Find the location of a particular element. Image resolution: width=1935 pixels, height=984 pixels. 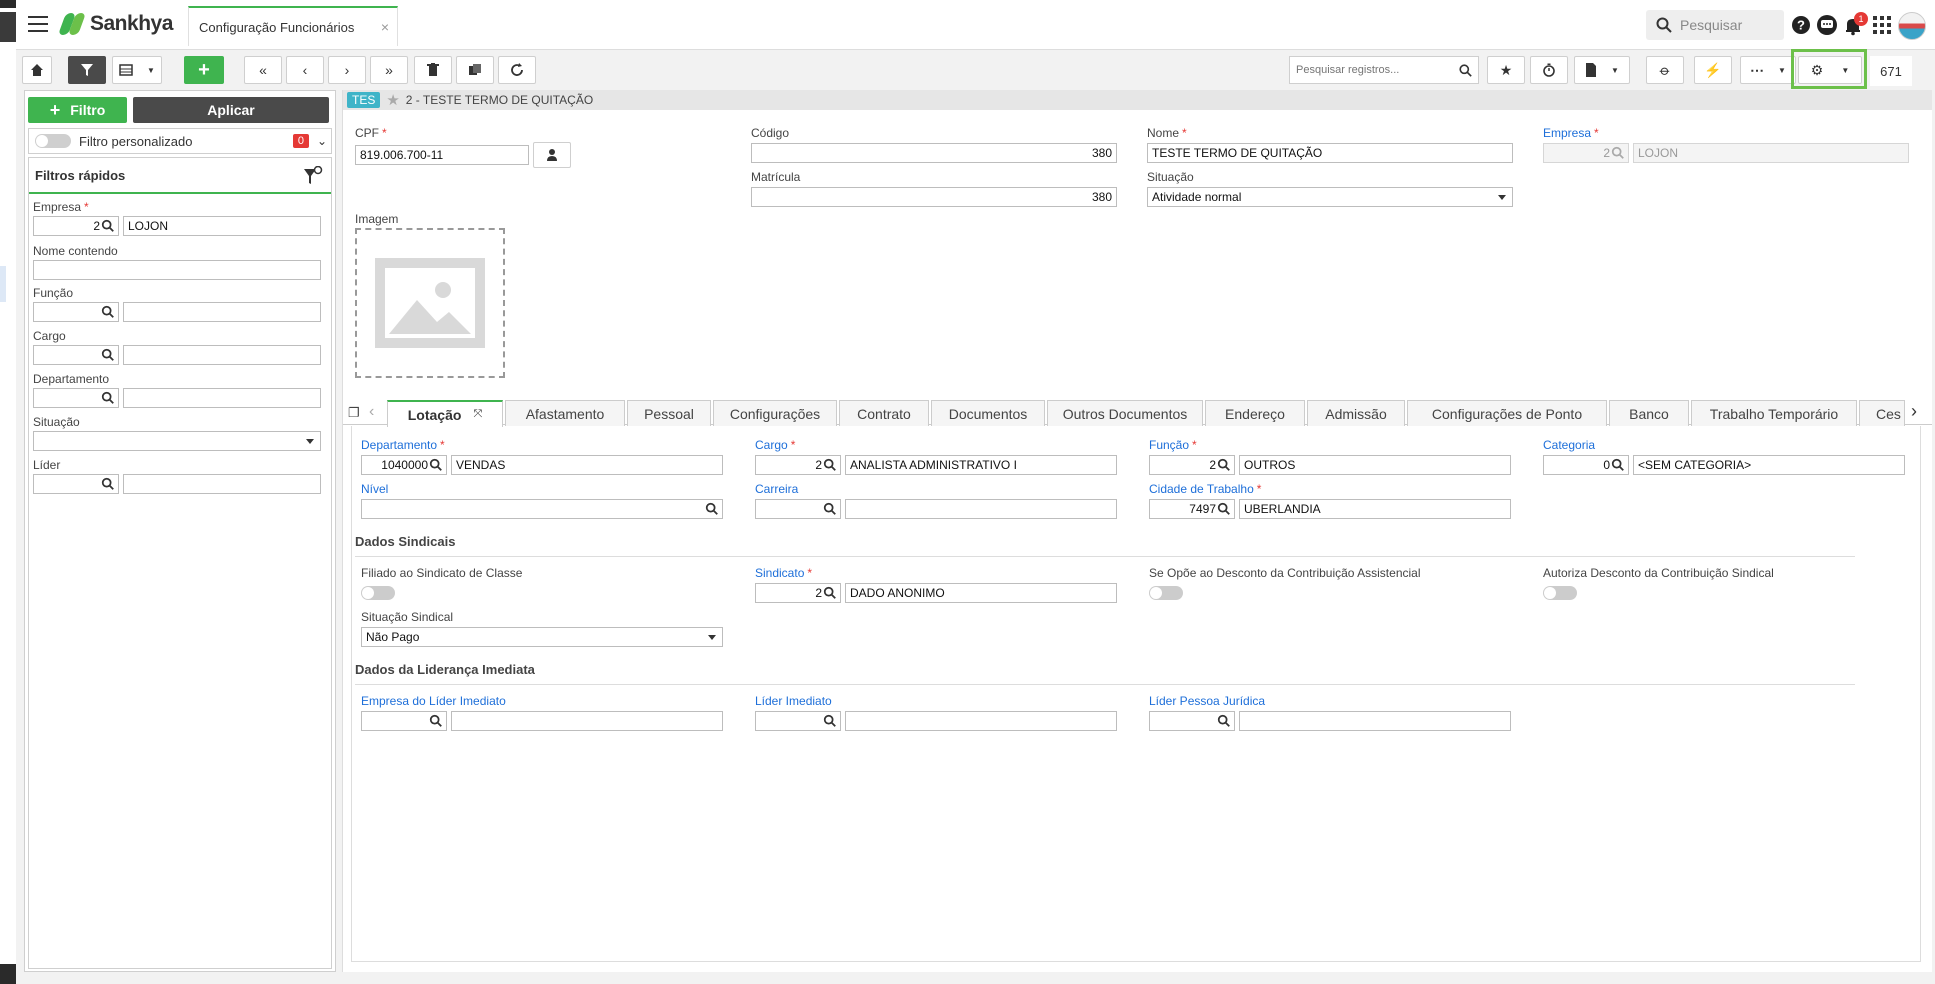

cargo-label: Cargo * is located at coordinates (775, 445).